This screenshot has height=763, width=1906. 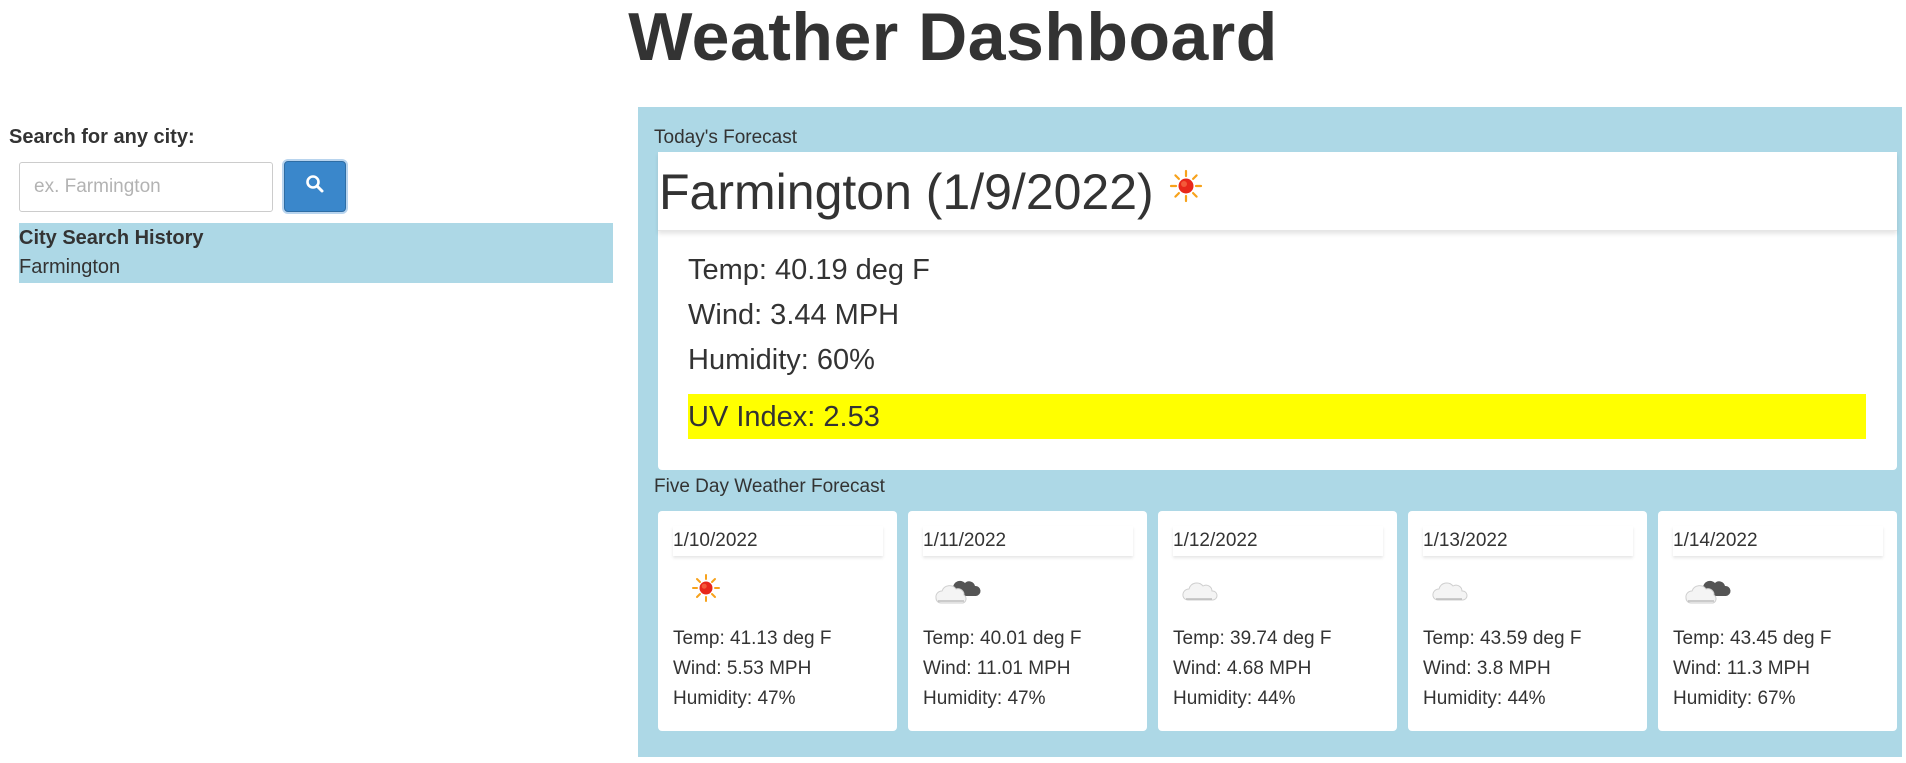 I want to click on today-wind: Wind: 3.44 MPH, so click(x=794, y=315).